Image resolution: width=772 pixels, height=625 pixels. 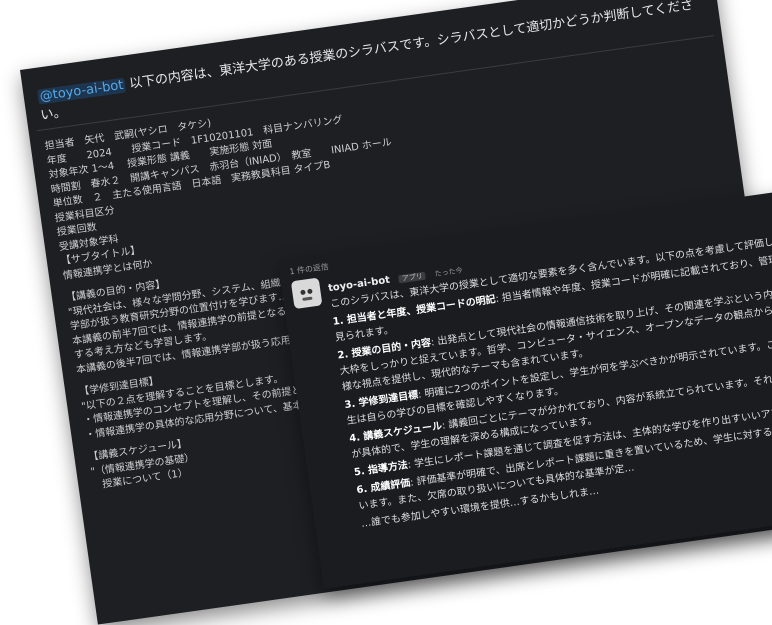 What do you see at coordinates (307, 298) in the screenshot?
I see `avatar-mouth` at bounding box center [307, 298].